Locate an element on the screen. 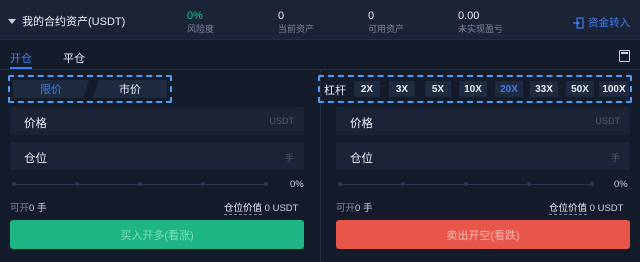 The image size is (640, 262). sell-available: 可开0 手 is located at coordinates (354, 207).